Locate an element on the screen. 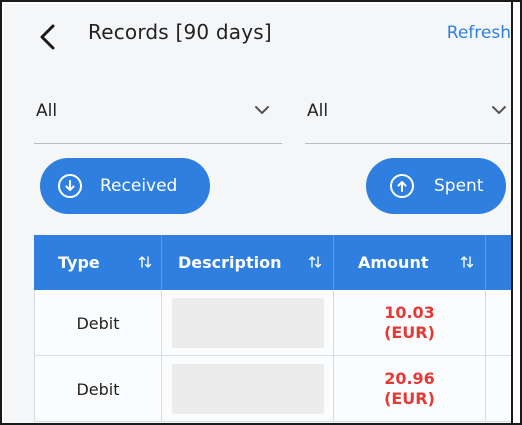 The height and width of the screenshot is (425, 522). column-header-overflow is located at coordinates (499, 262).